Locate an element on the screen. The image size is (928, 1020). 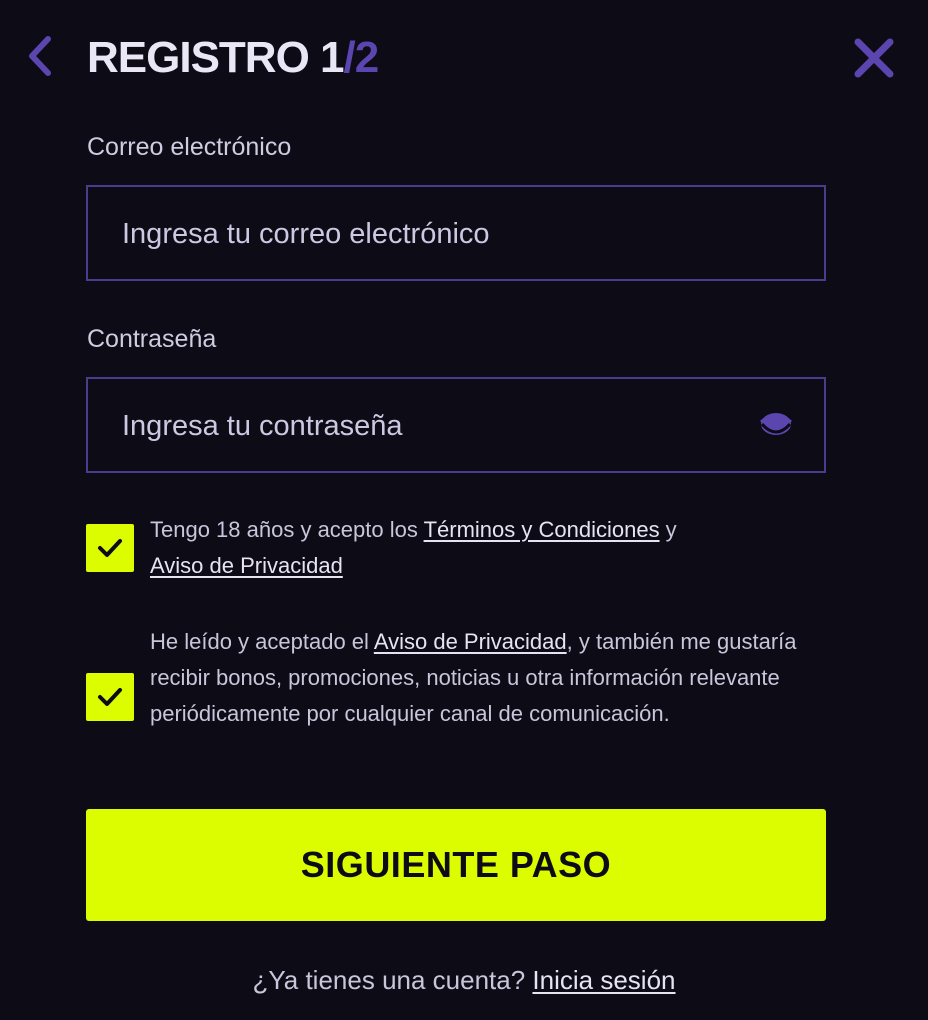
page-title: REGISTRO 1/2 is located at coordinates (233, 58).